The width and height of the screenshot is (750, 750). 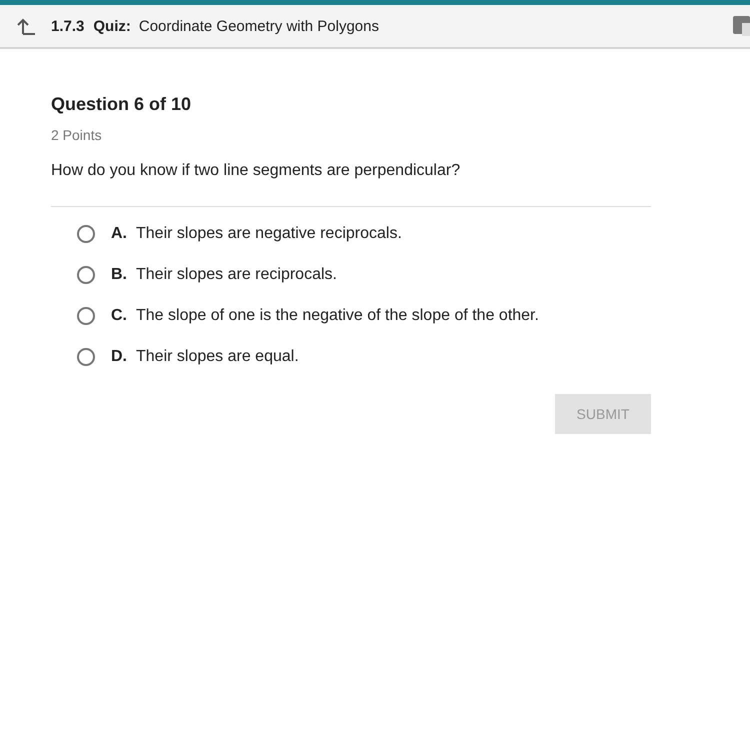 I want to click on option-letter: C., so click(x=119, y=316).